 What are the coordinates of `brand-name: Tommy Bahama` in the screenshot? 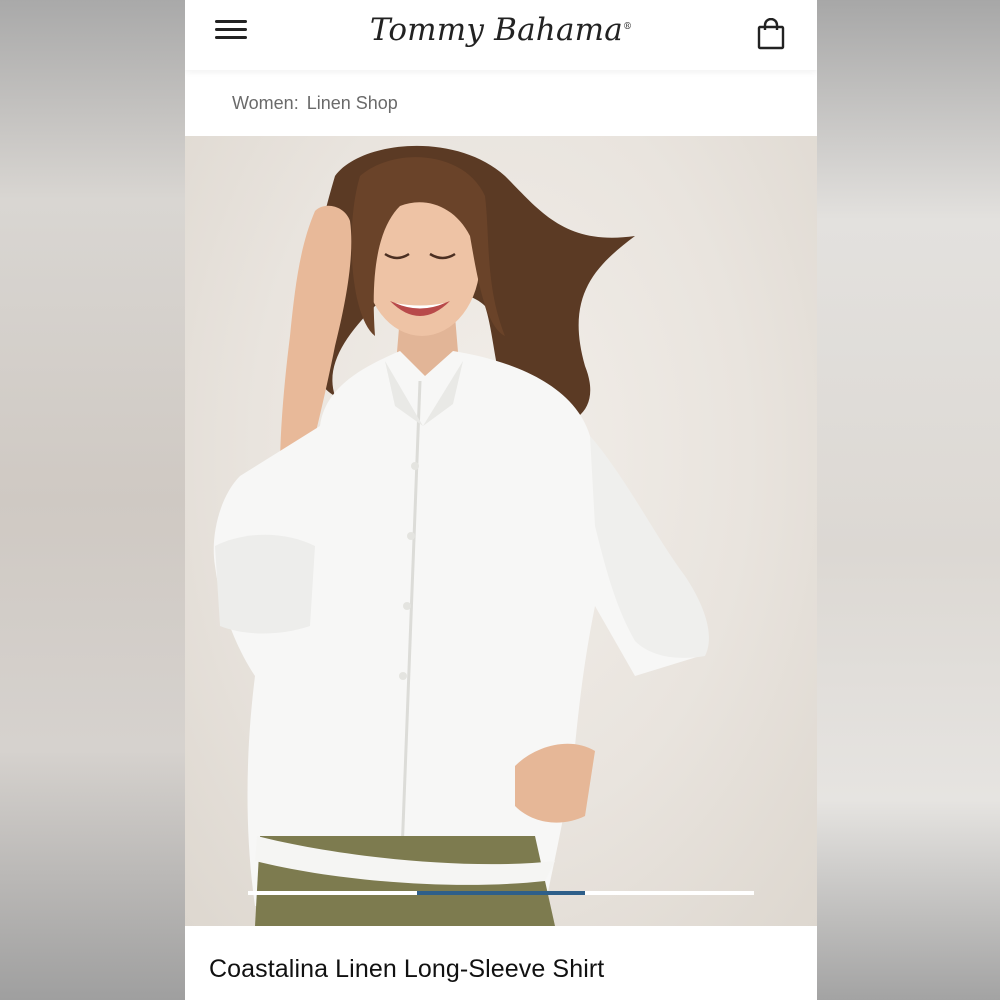 It's located at (496, 30).